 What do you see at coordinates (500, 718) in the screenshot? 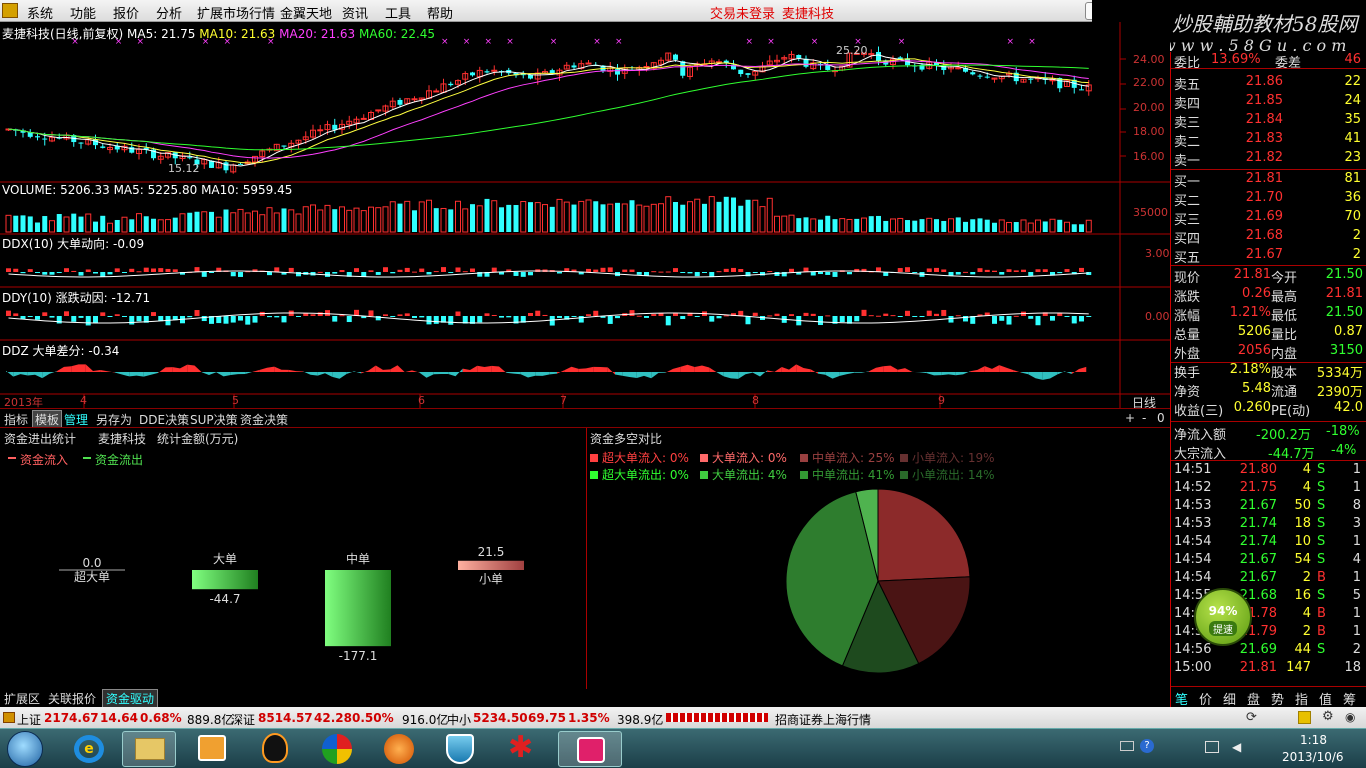
I see `zx-index: 5234.50` at bounding box center [500, 718].